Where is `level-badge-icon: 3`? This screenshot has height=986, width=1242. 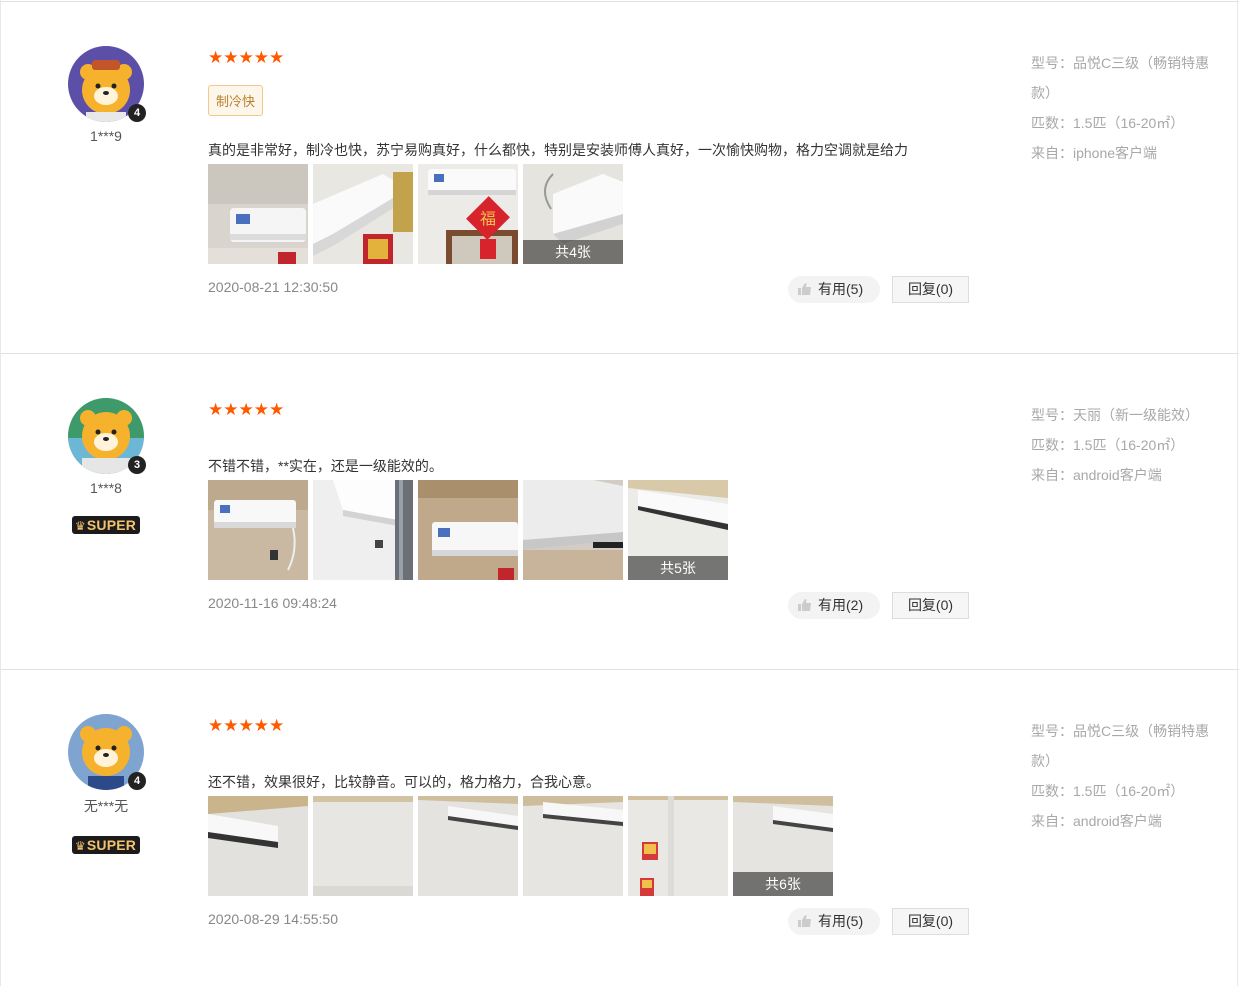 level-badge-icon: 3 is located at coordinates (137, 465).